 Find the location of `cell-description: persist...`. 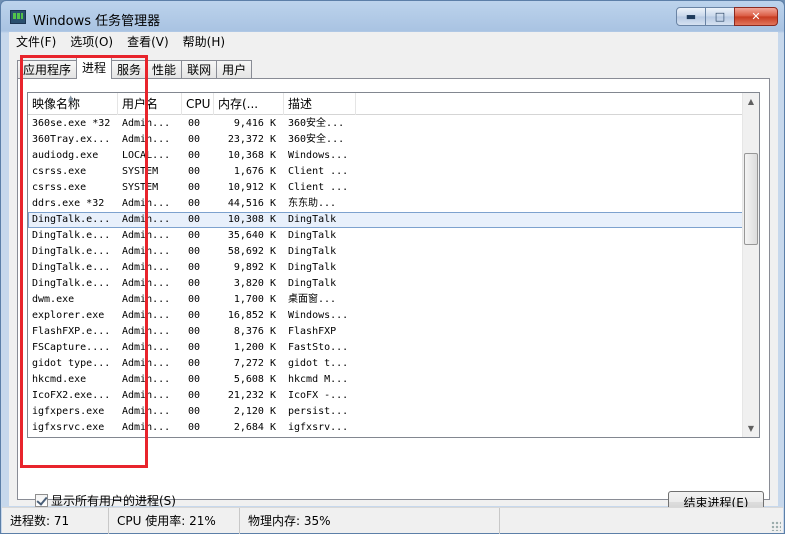

cell-description: persist... is located at coordinates (318, 411).